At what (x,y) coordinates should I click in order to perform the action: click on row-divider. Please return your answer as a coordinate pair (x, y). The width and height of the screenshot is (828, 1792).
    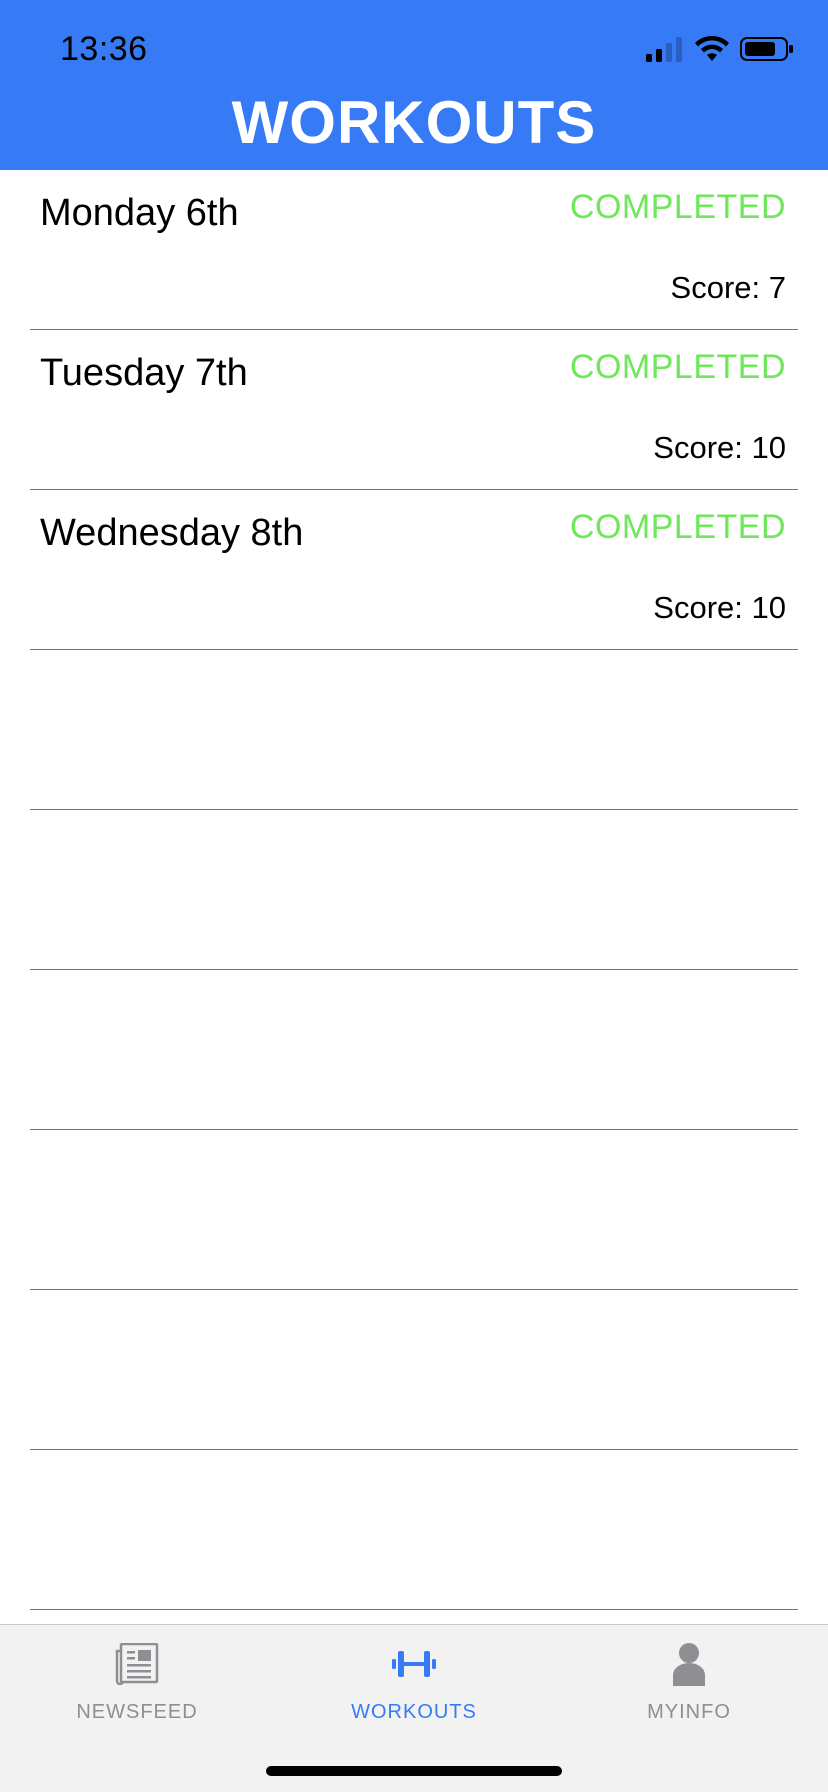
    Looking at the image, I should click on (414, 1609).